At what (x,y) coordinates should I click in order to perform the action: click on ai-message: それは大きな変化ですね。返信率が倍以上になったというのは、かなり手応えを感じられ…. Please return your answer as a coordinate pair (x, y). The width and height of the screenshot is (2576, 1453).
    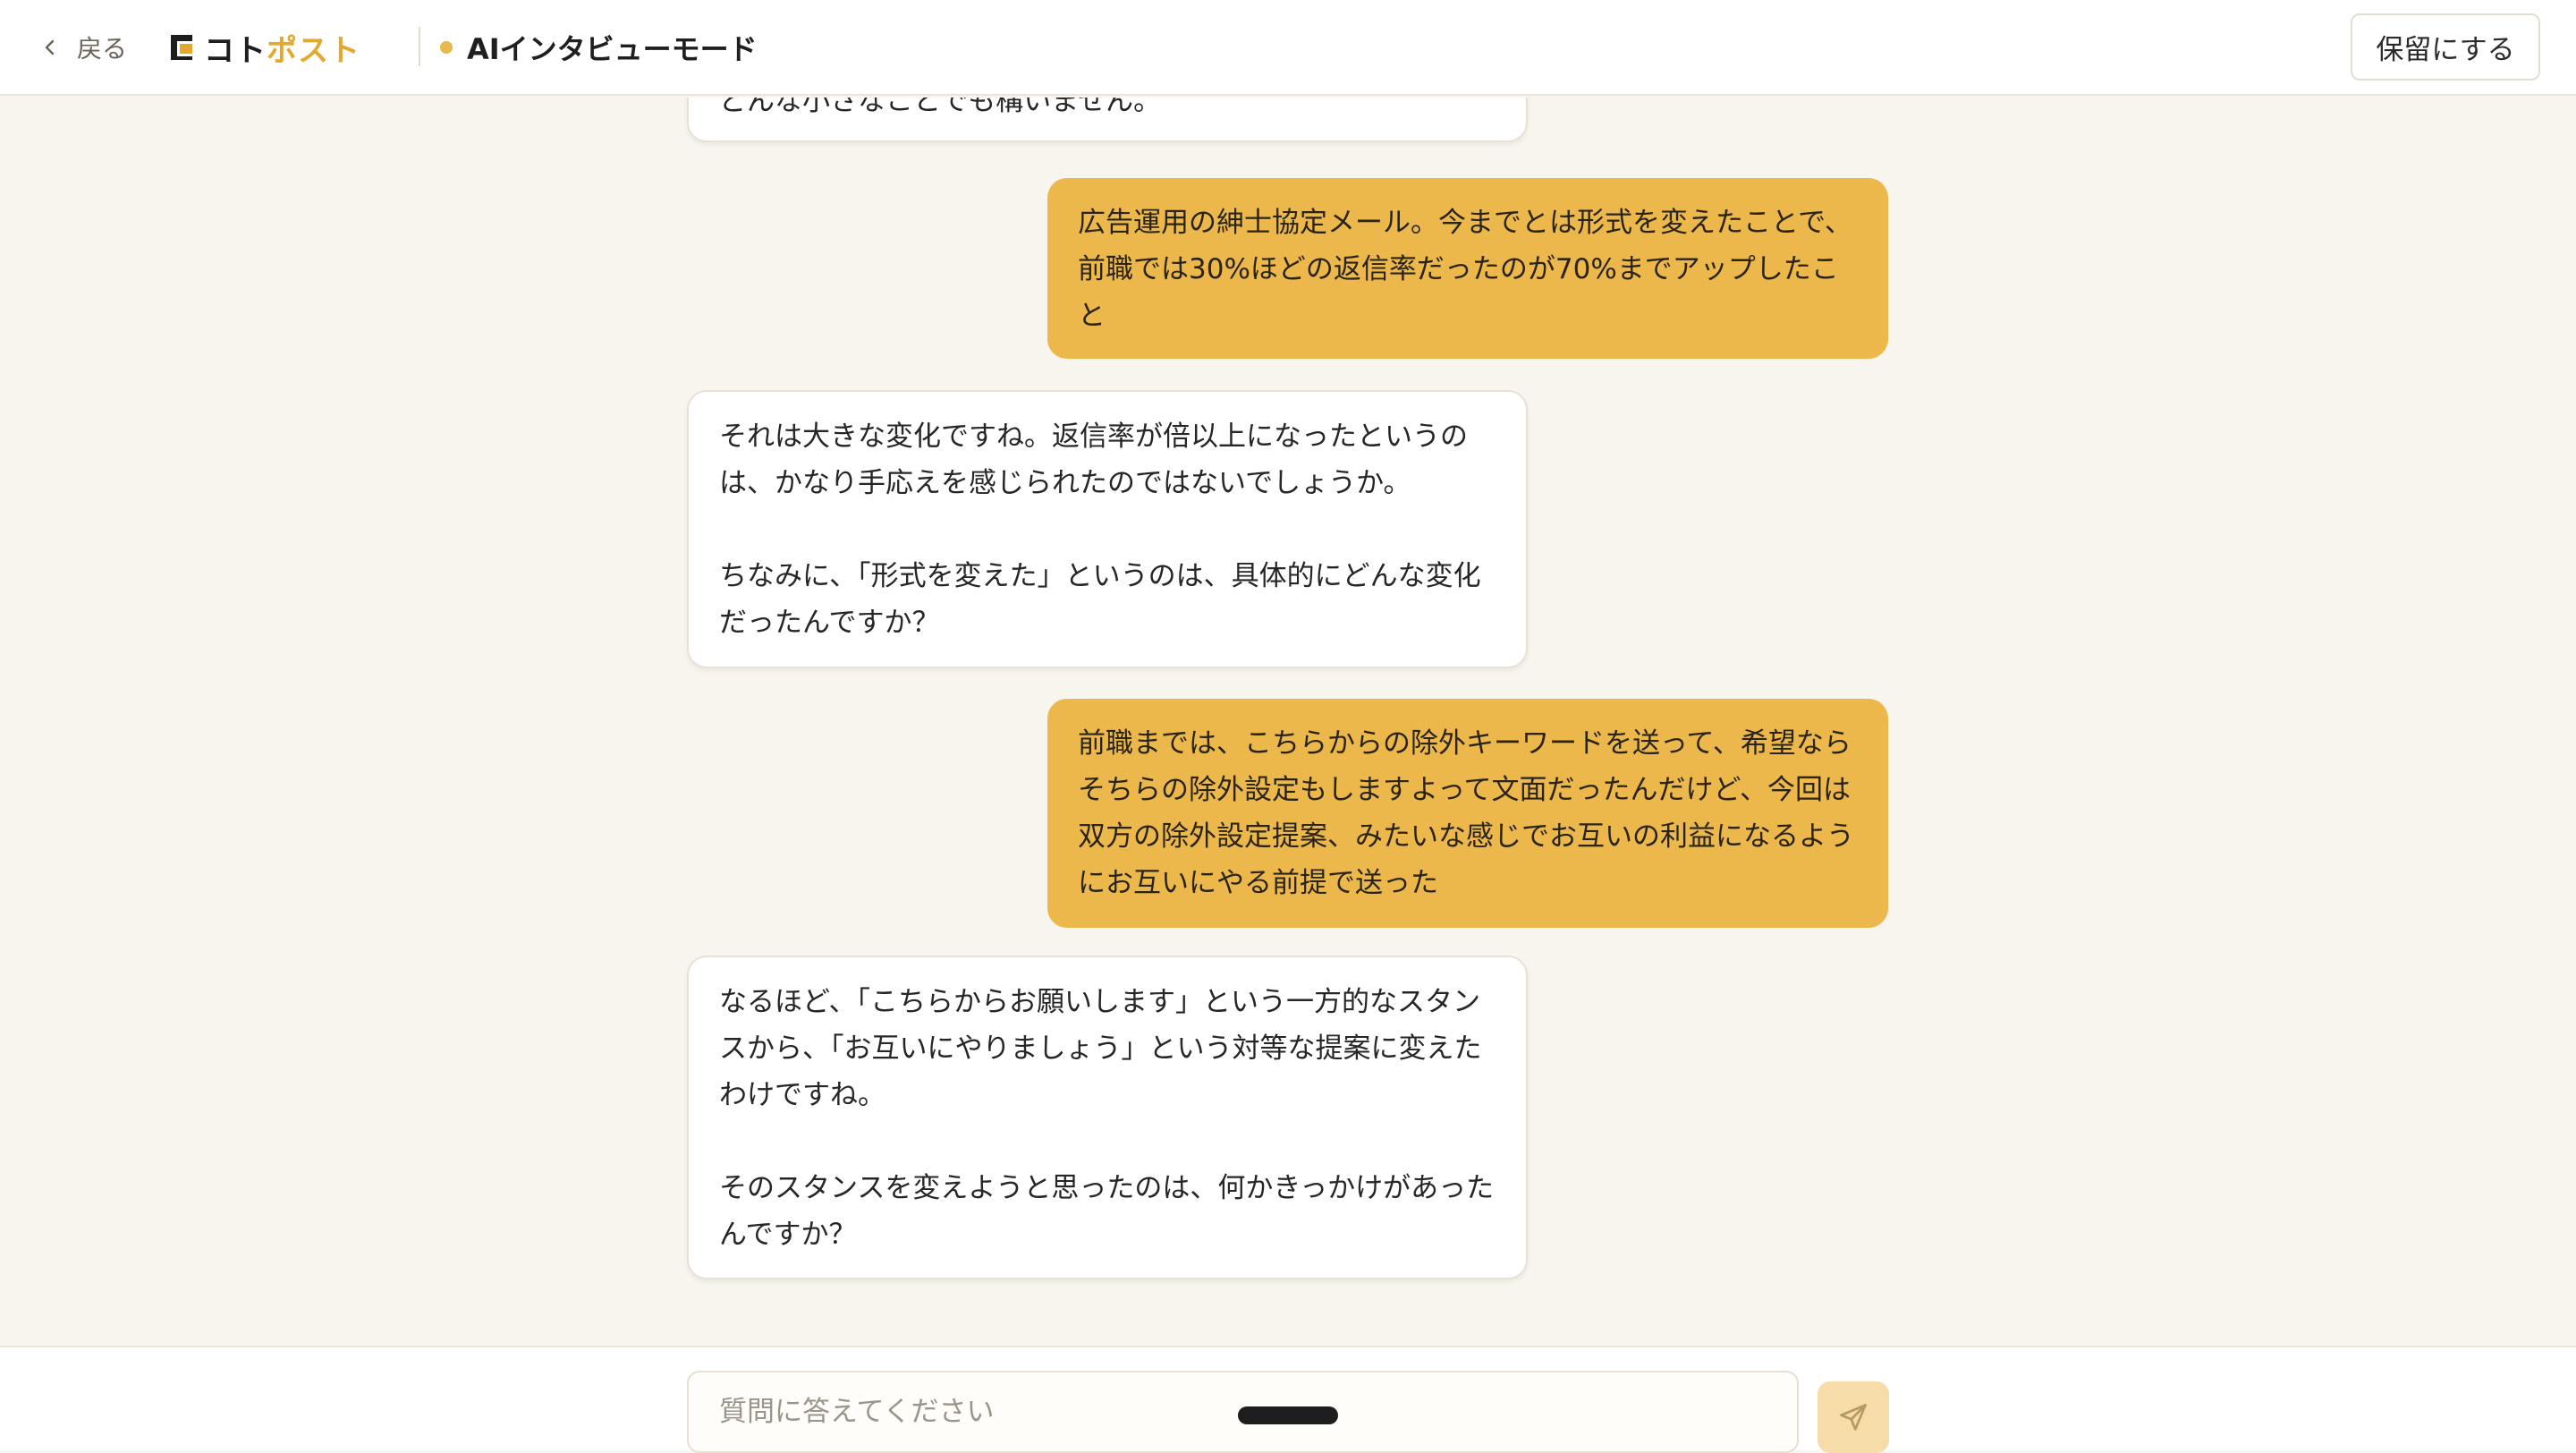
    Looking at the image, I should click on (1107, 529).